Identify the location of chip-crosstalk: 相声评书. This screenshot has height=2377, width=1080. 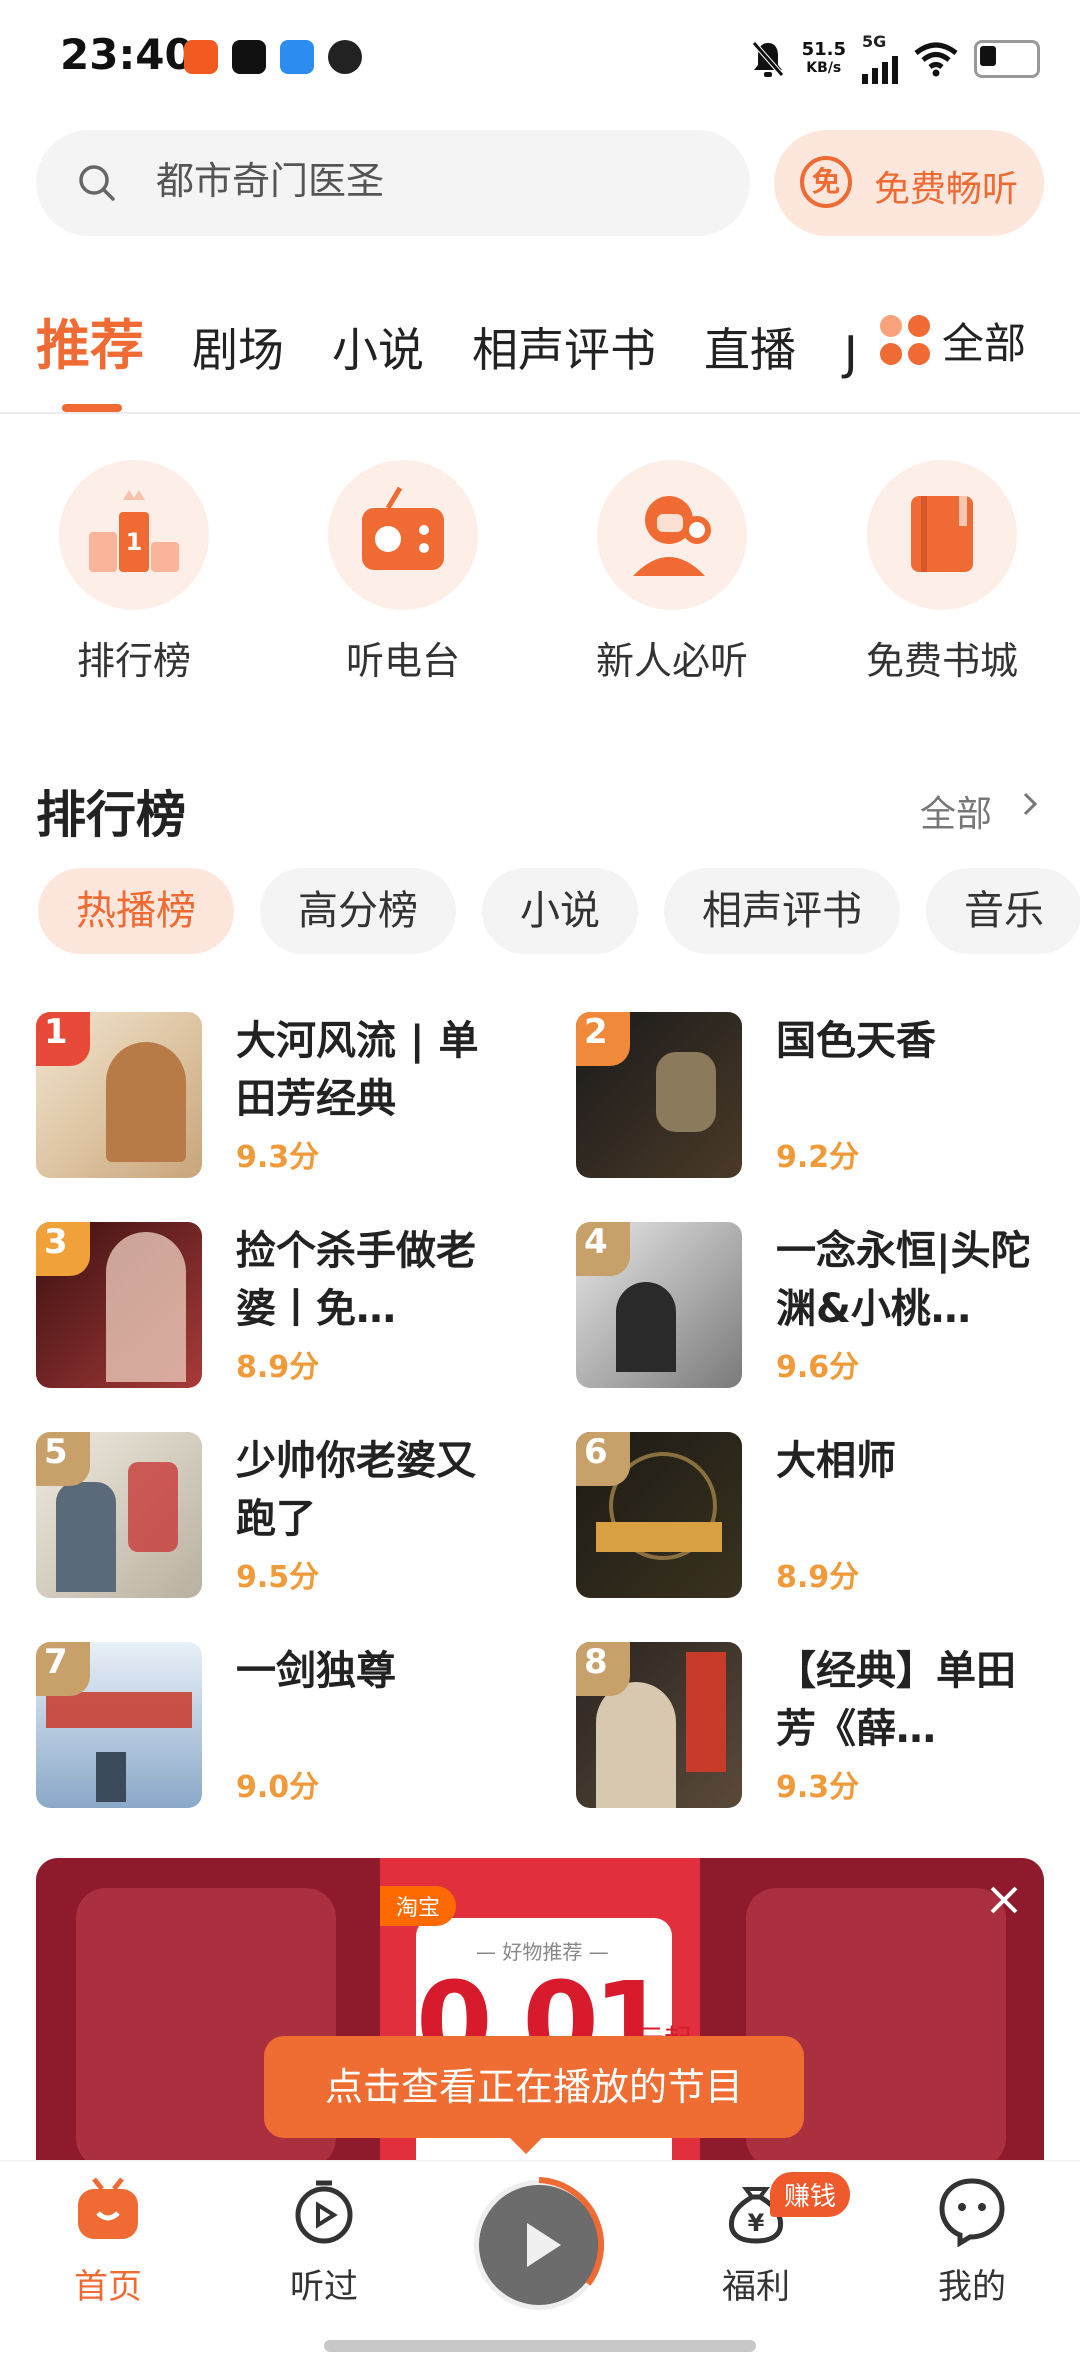
(782, 911).